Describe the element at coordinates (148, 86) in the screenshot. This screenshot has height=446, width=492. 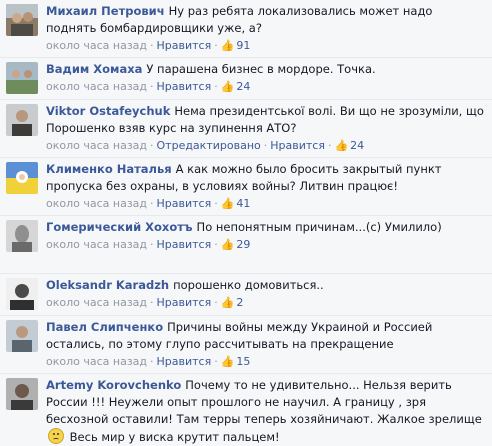
I see `comment-meta: около часа назад · Нравится · 👍 24` at that location.